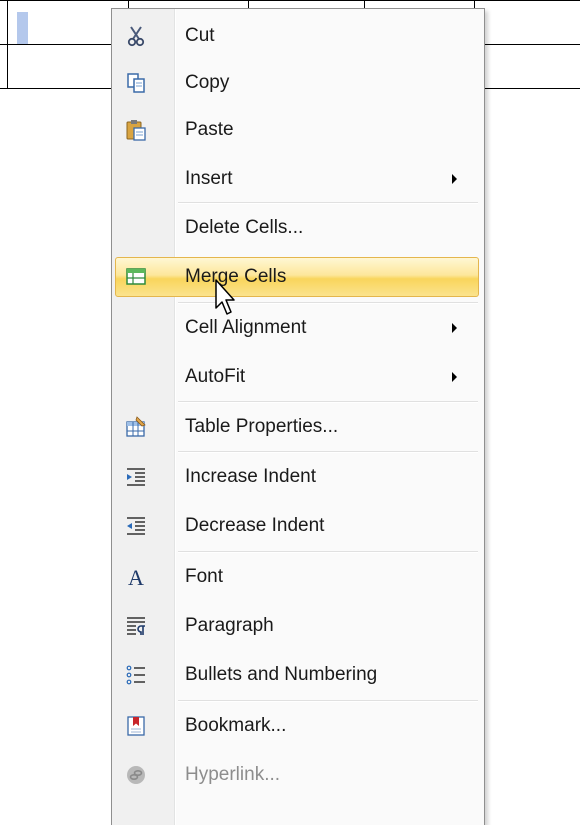 This screenshot has height=825, width=580. I want to click on bookmark-icon, so click(136, 726).